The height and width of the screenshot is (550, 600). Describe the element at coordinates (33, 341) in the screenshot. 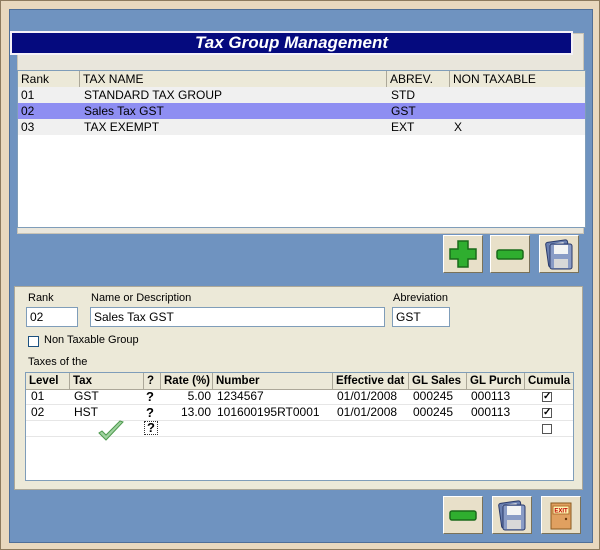

I see `non-taxable-checkbox` at that location.